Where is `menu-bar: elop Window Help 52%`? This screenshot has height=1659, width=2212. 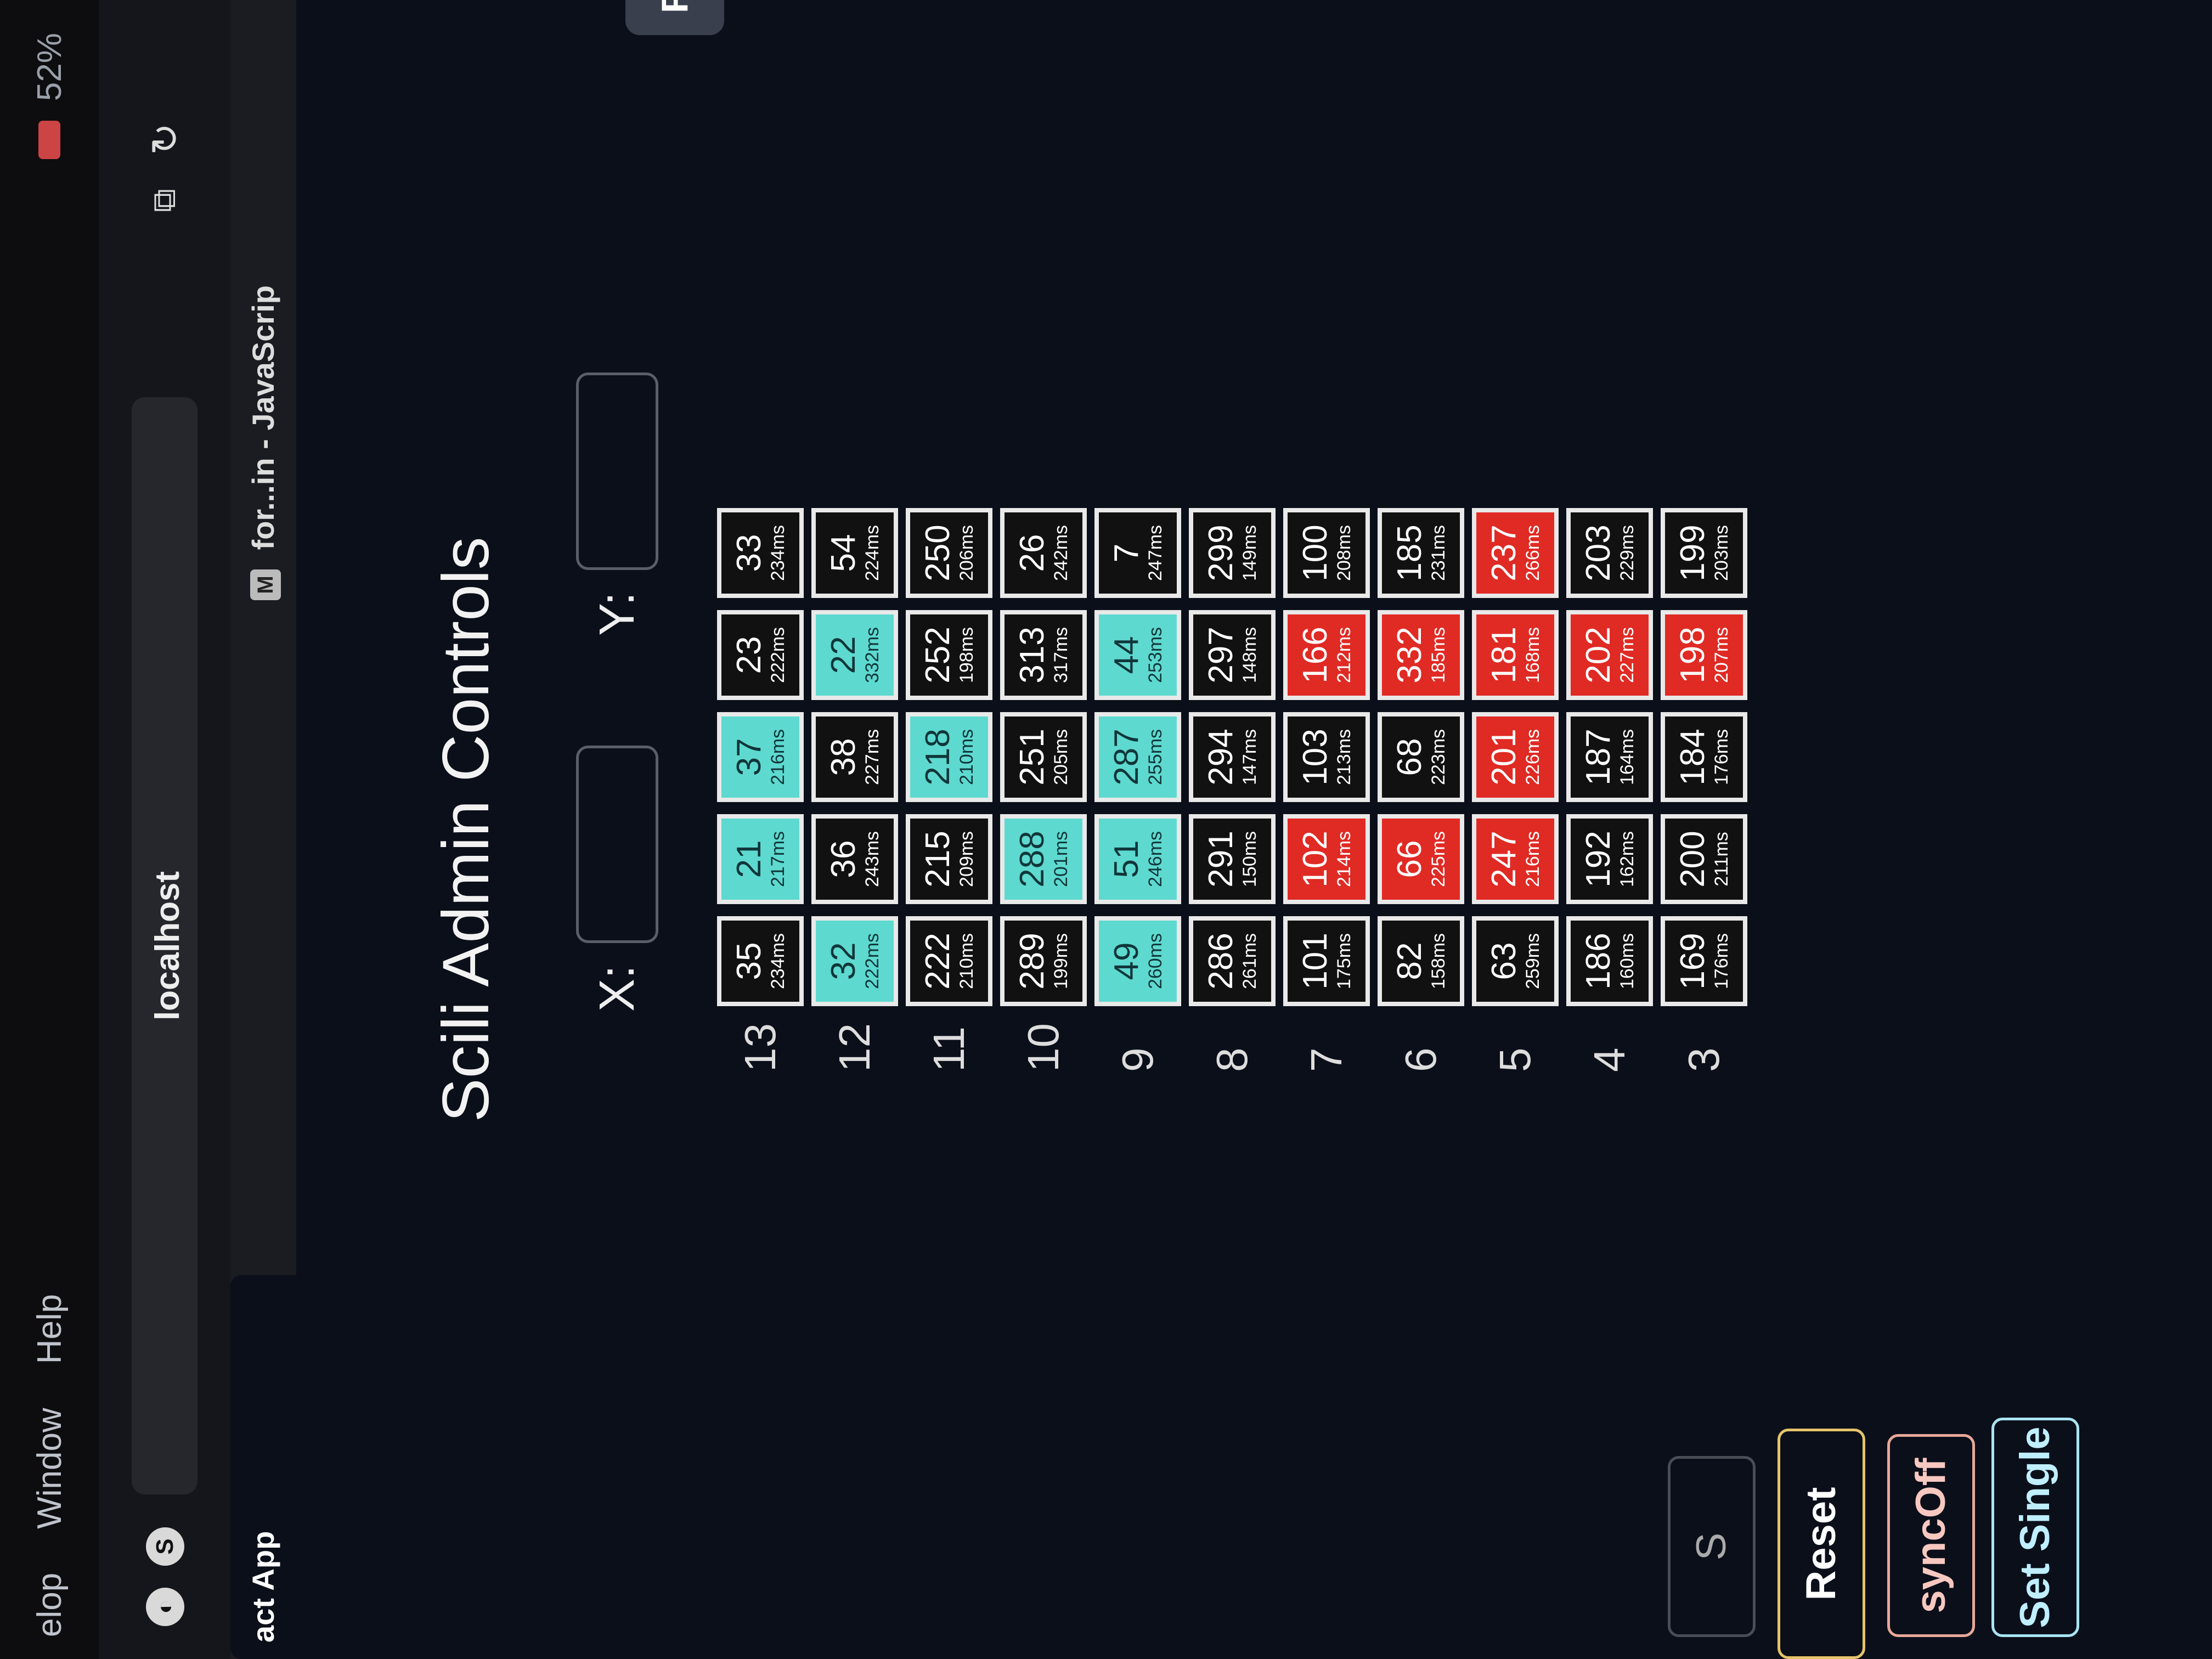 menu-bar: elop Window Help 52% is located at coordinates (49, 830).